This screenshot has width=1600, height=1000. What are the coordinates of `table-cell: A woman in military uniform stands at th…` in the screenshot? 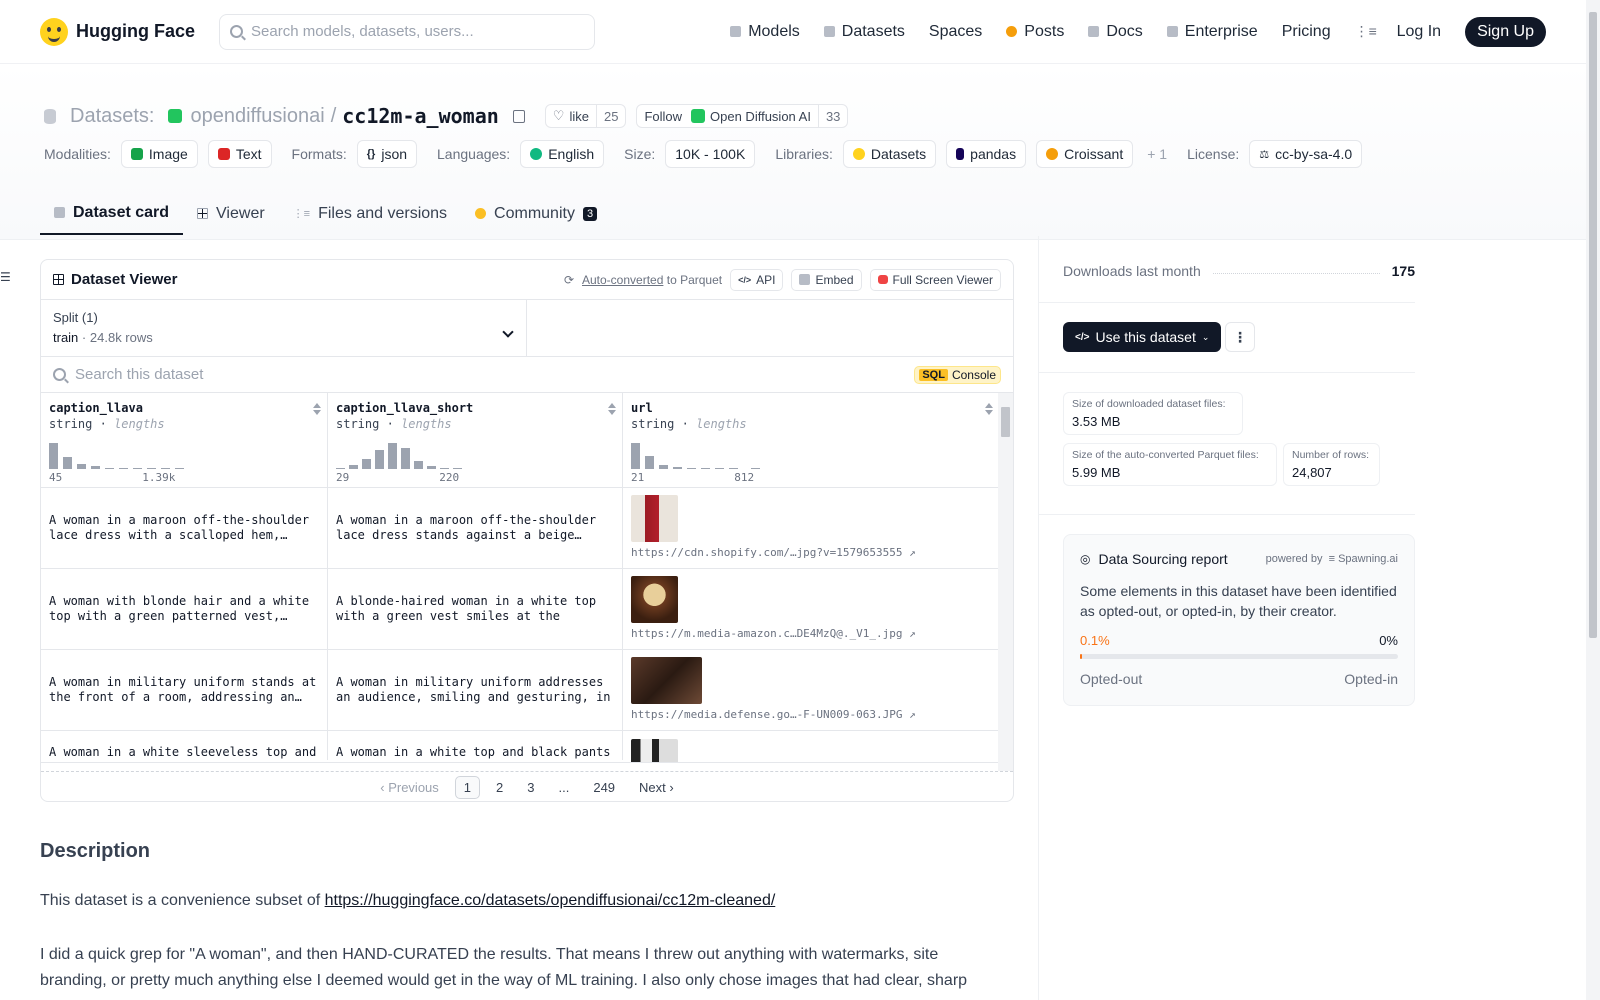 It's located at (184, 690).